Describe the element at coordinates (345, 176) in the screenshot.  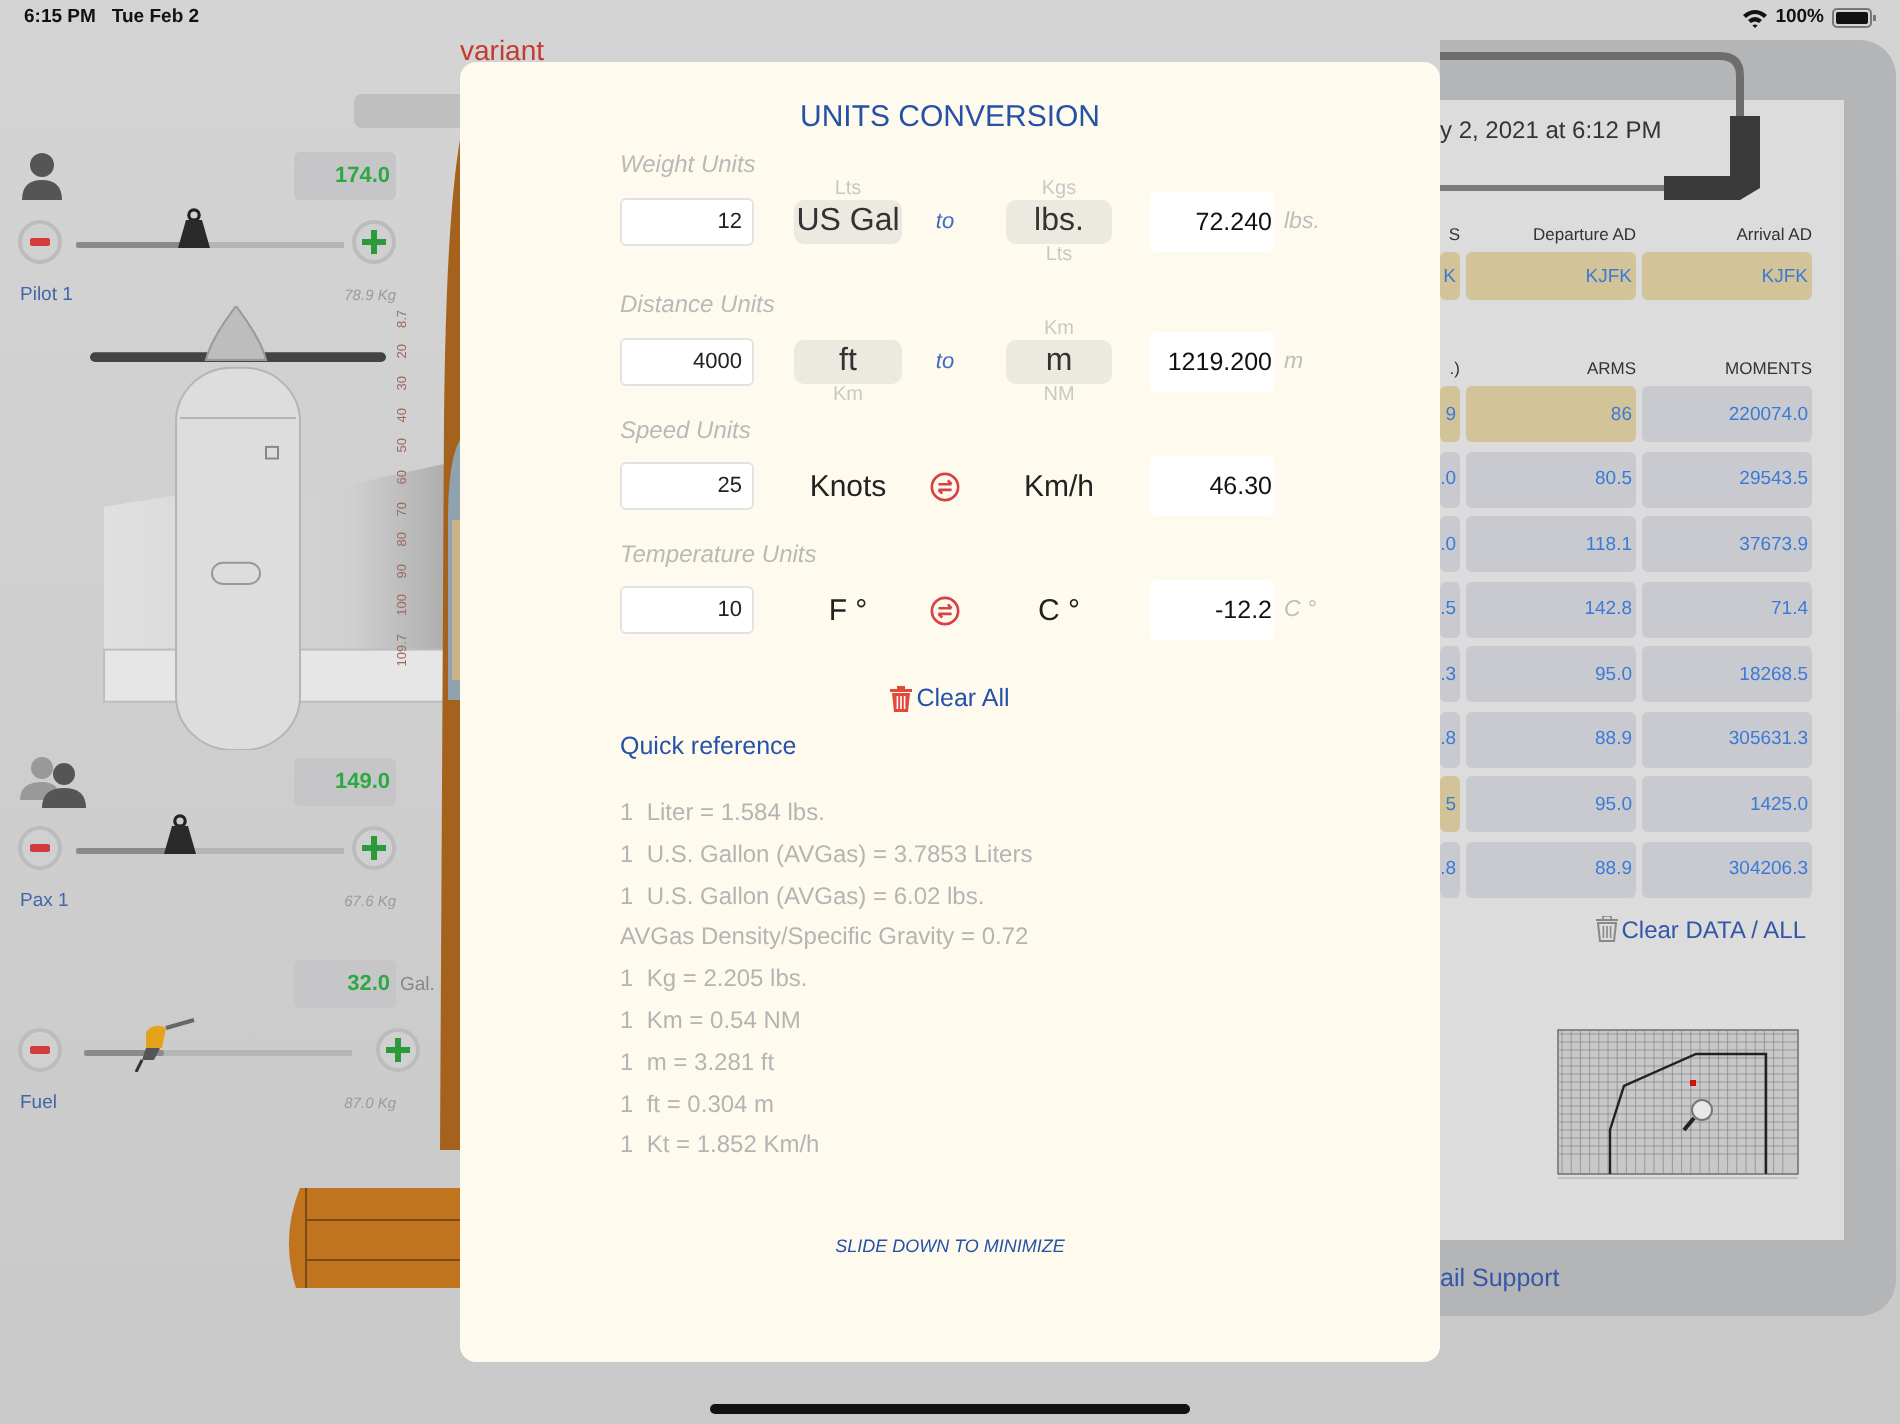
I see `weight-value: 174.0` at that location.